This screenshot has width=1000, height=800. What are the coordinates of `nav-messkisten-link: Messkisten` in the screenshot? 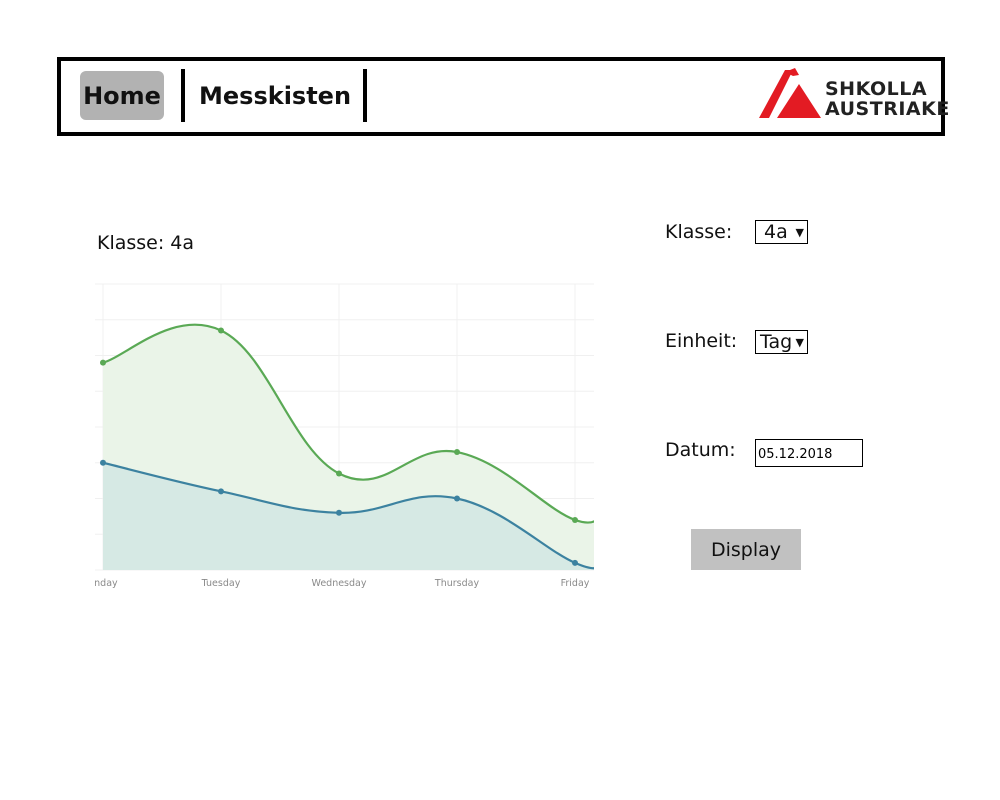 It's located at (275, 95).